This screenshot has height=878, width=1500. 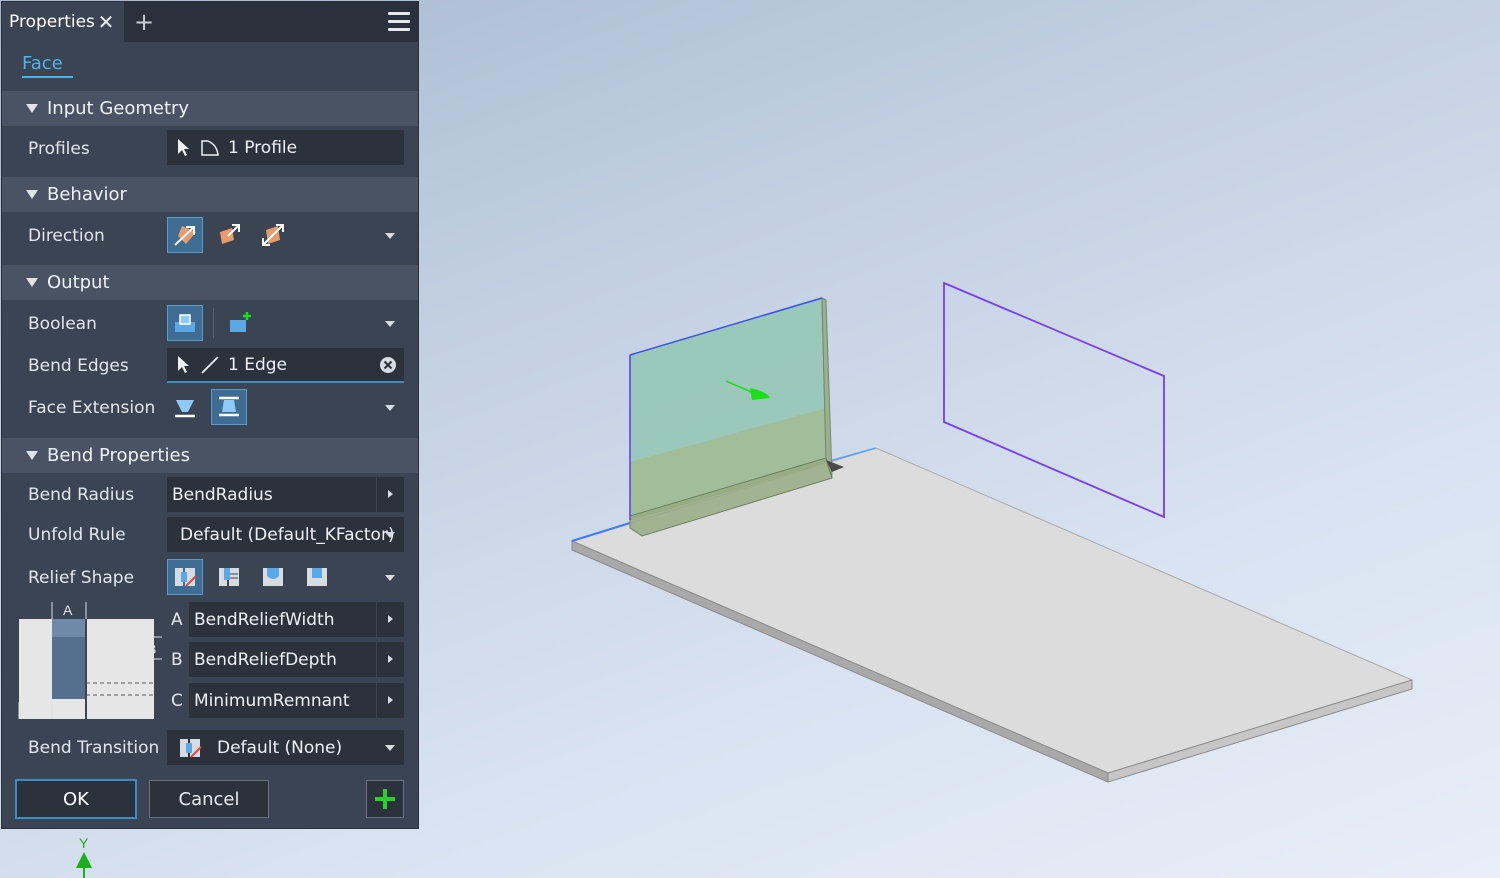 What do you see at coordinates (390, 324) in the screenshot?
I see `boolean-dropdown-caret-icon` at bounding box center [390, 324].